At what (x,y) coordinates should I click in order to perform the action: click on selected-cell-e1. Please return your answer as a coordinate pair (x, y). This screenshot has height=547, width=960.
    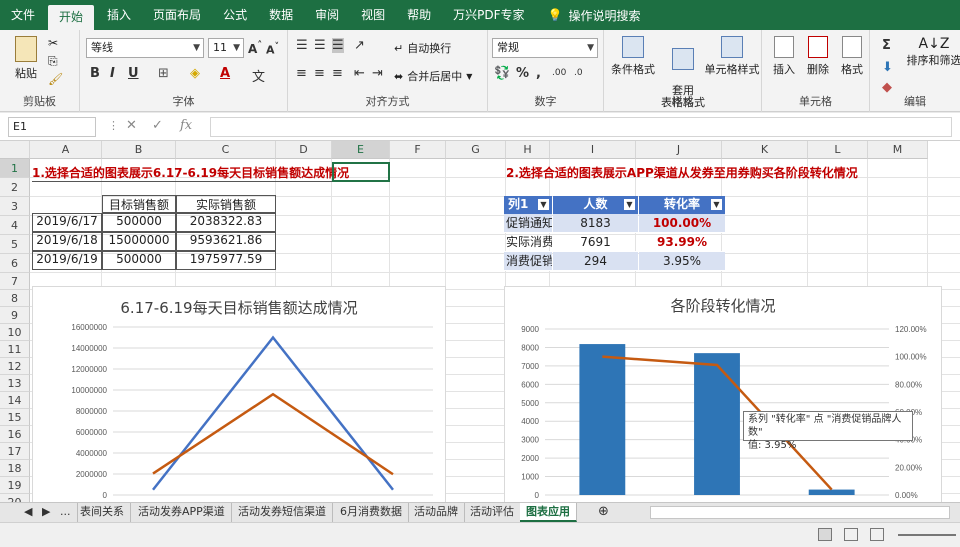
    Looking at the image, I should click on (361, 172).